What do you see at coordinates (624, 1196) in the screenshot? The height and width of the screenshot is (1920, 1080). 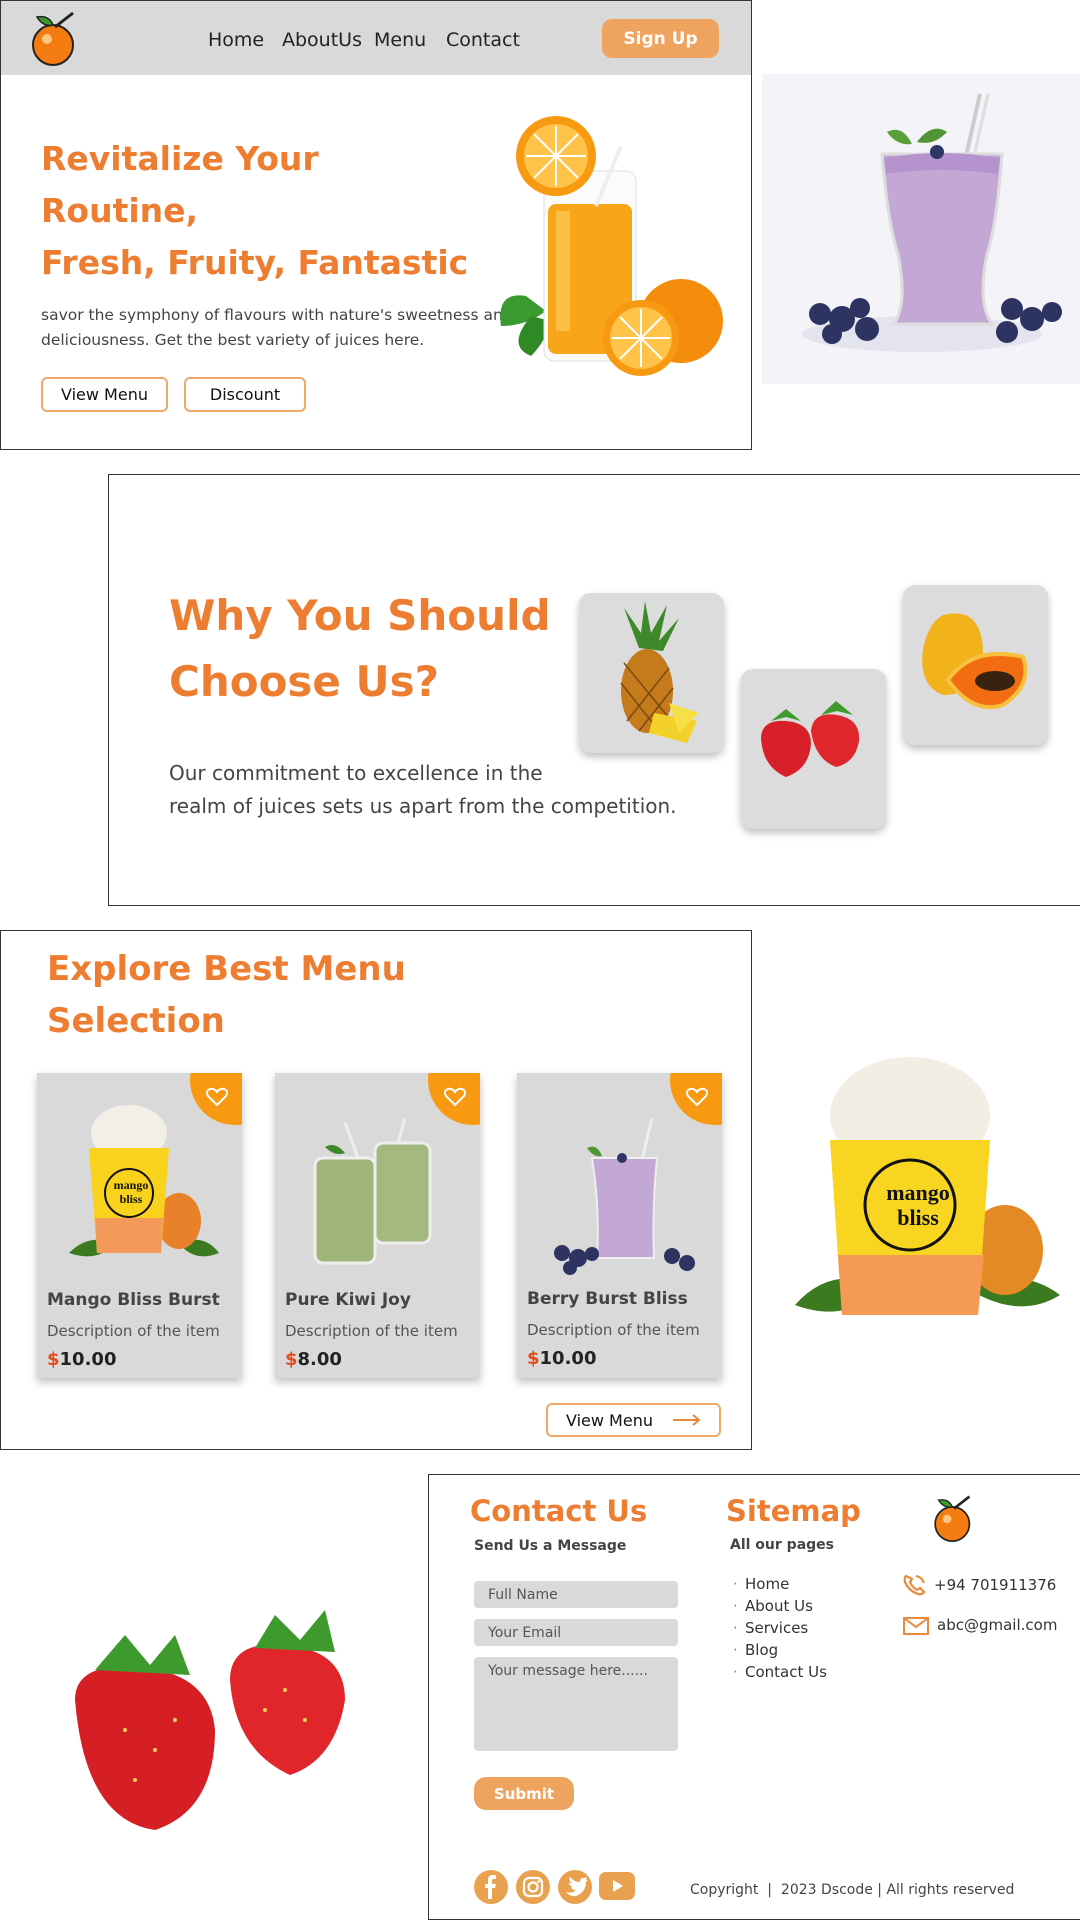 I see `berry-drink-image` at bounding box center [624, 1196].